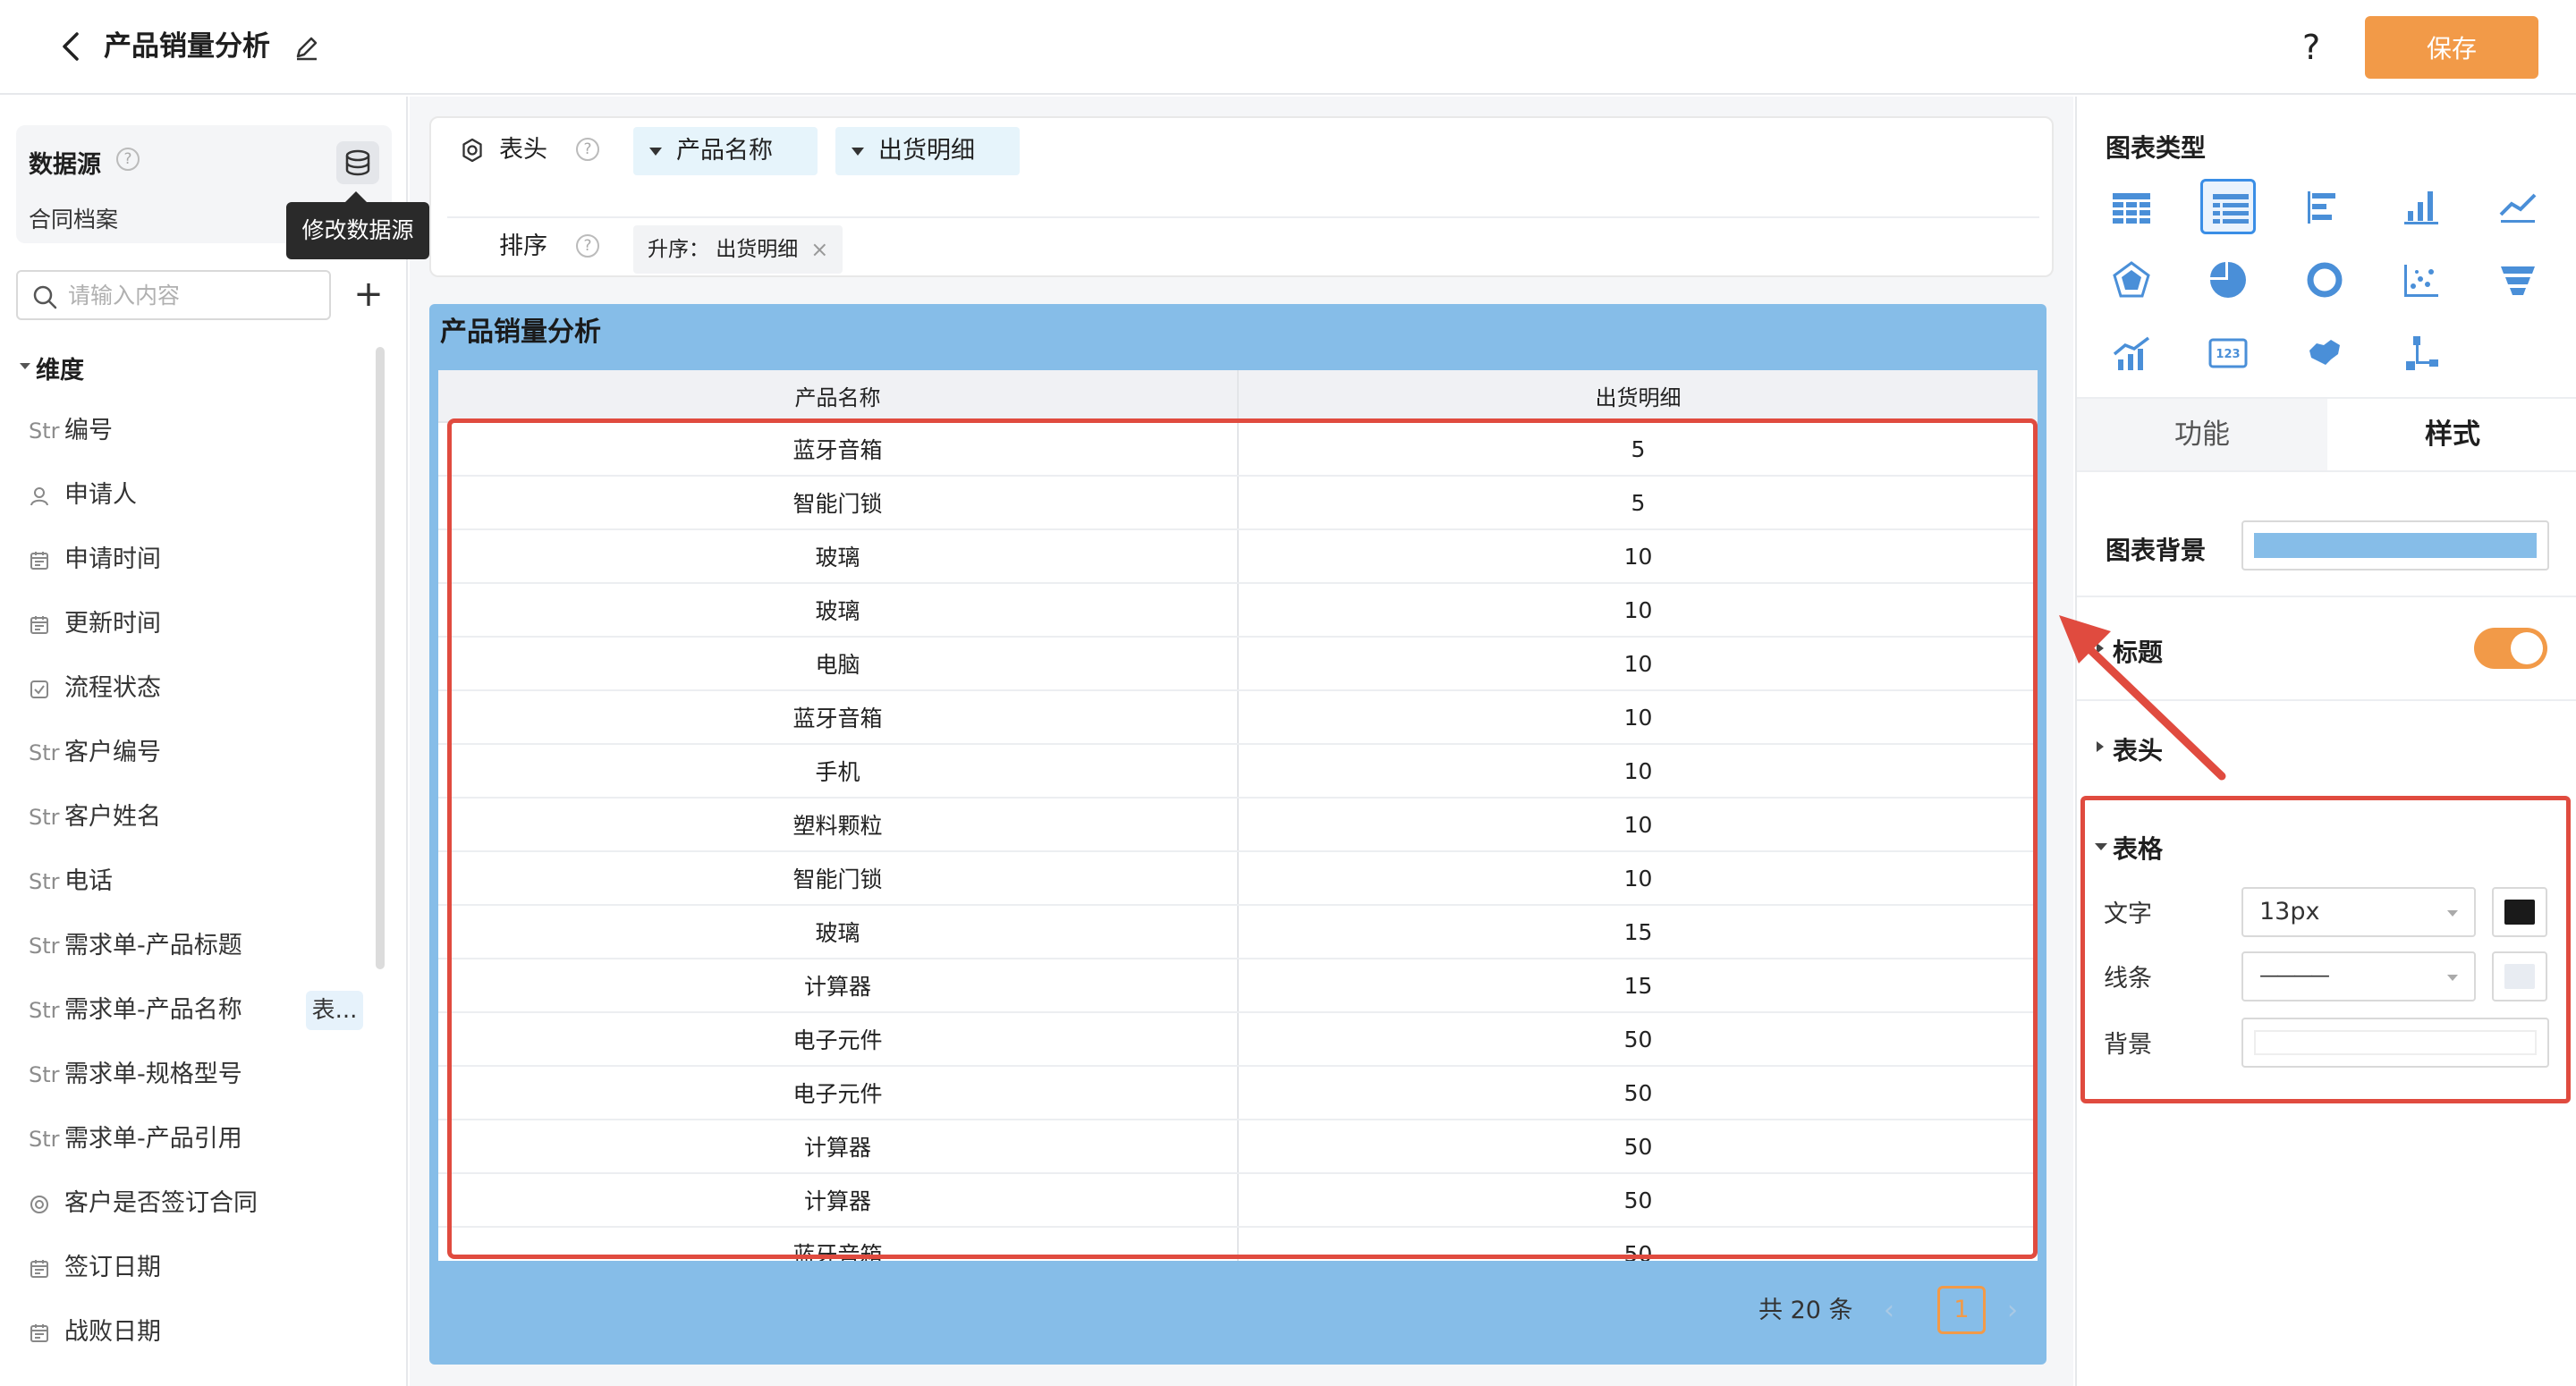 The image size is (2576, 1386). Describe the element at coordinates (193, 295) in the screenshot. I see `search-input` at that location.